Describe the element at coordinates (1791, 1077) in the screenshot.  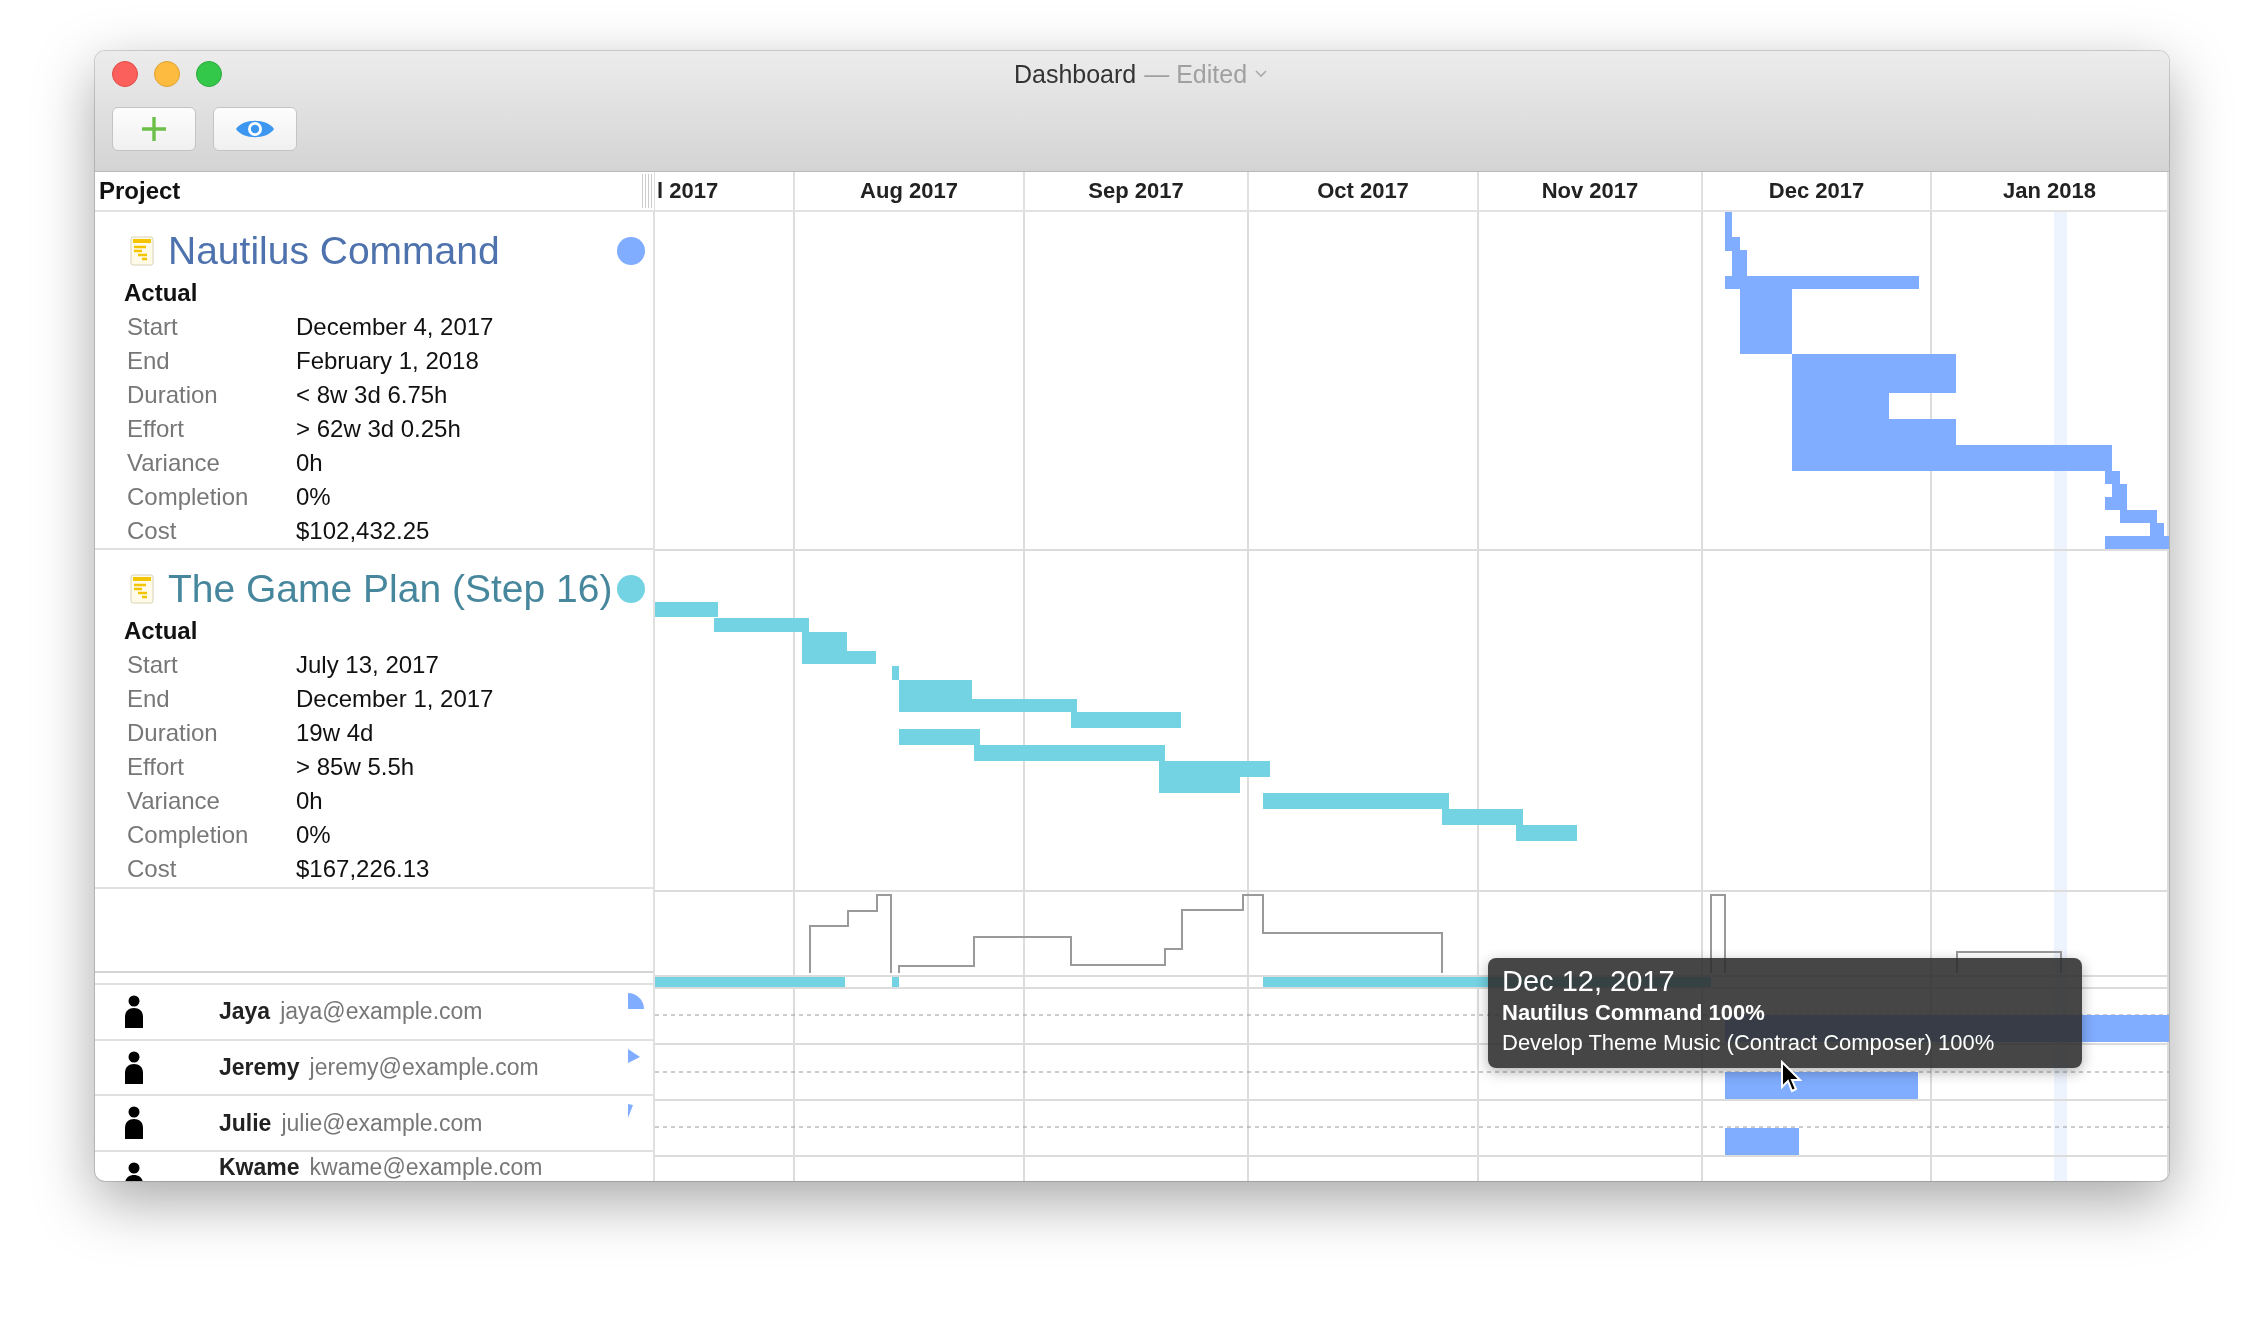
I see `pointer-cursor-icon` at that location.